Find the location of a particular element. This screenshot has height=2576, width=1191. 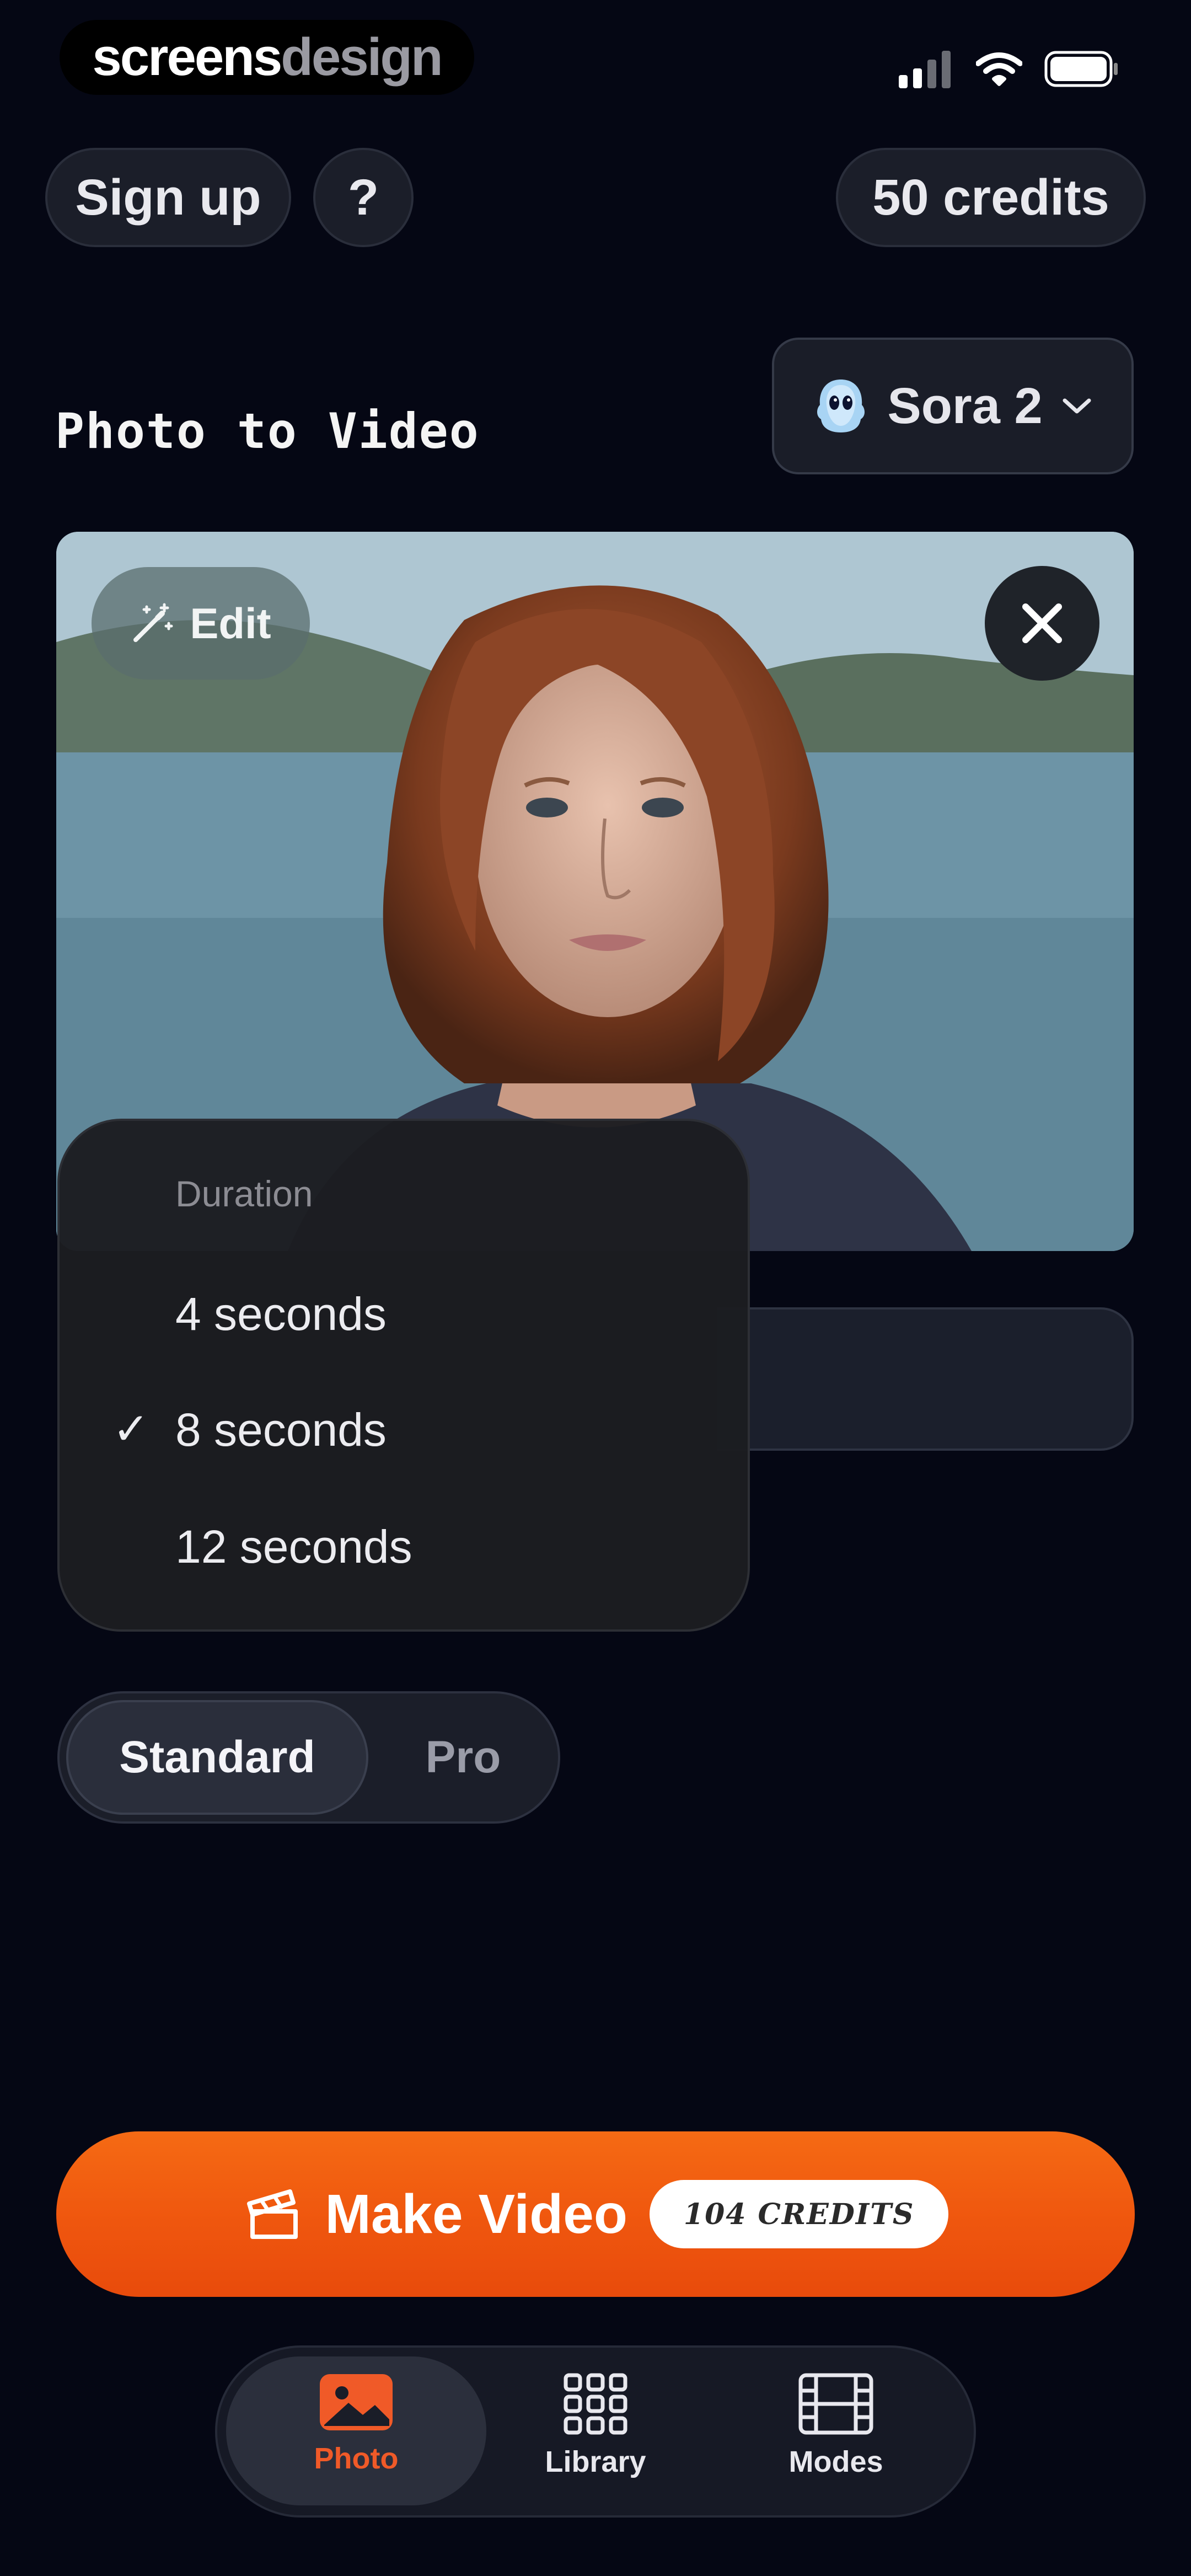

prompt-field is located at coordinates (925, 1379).